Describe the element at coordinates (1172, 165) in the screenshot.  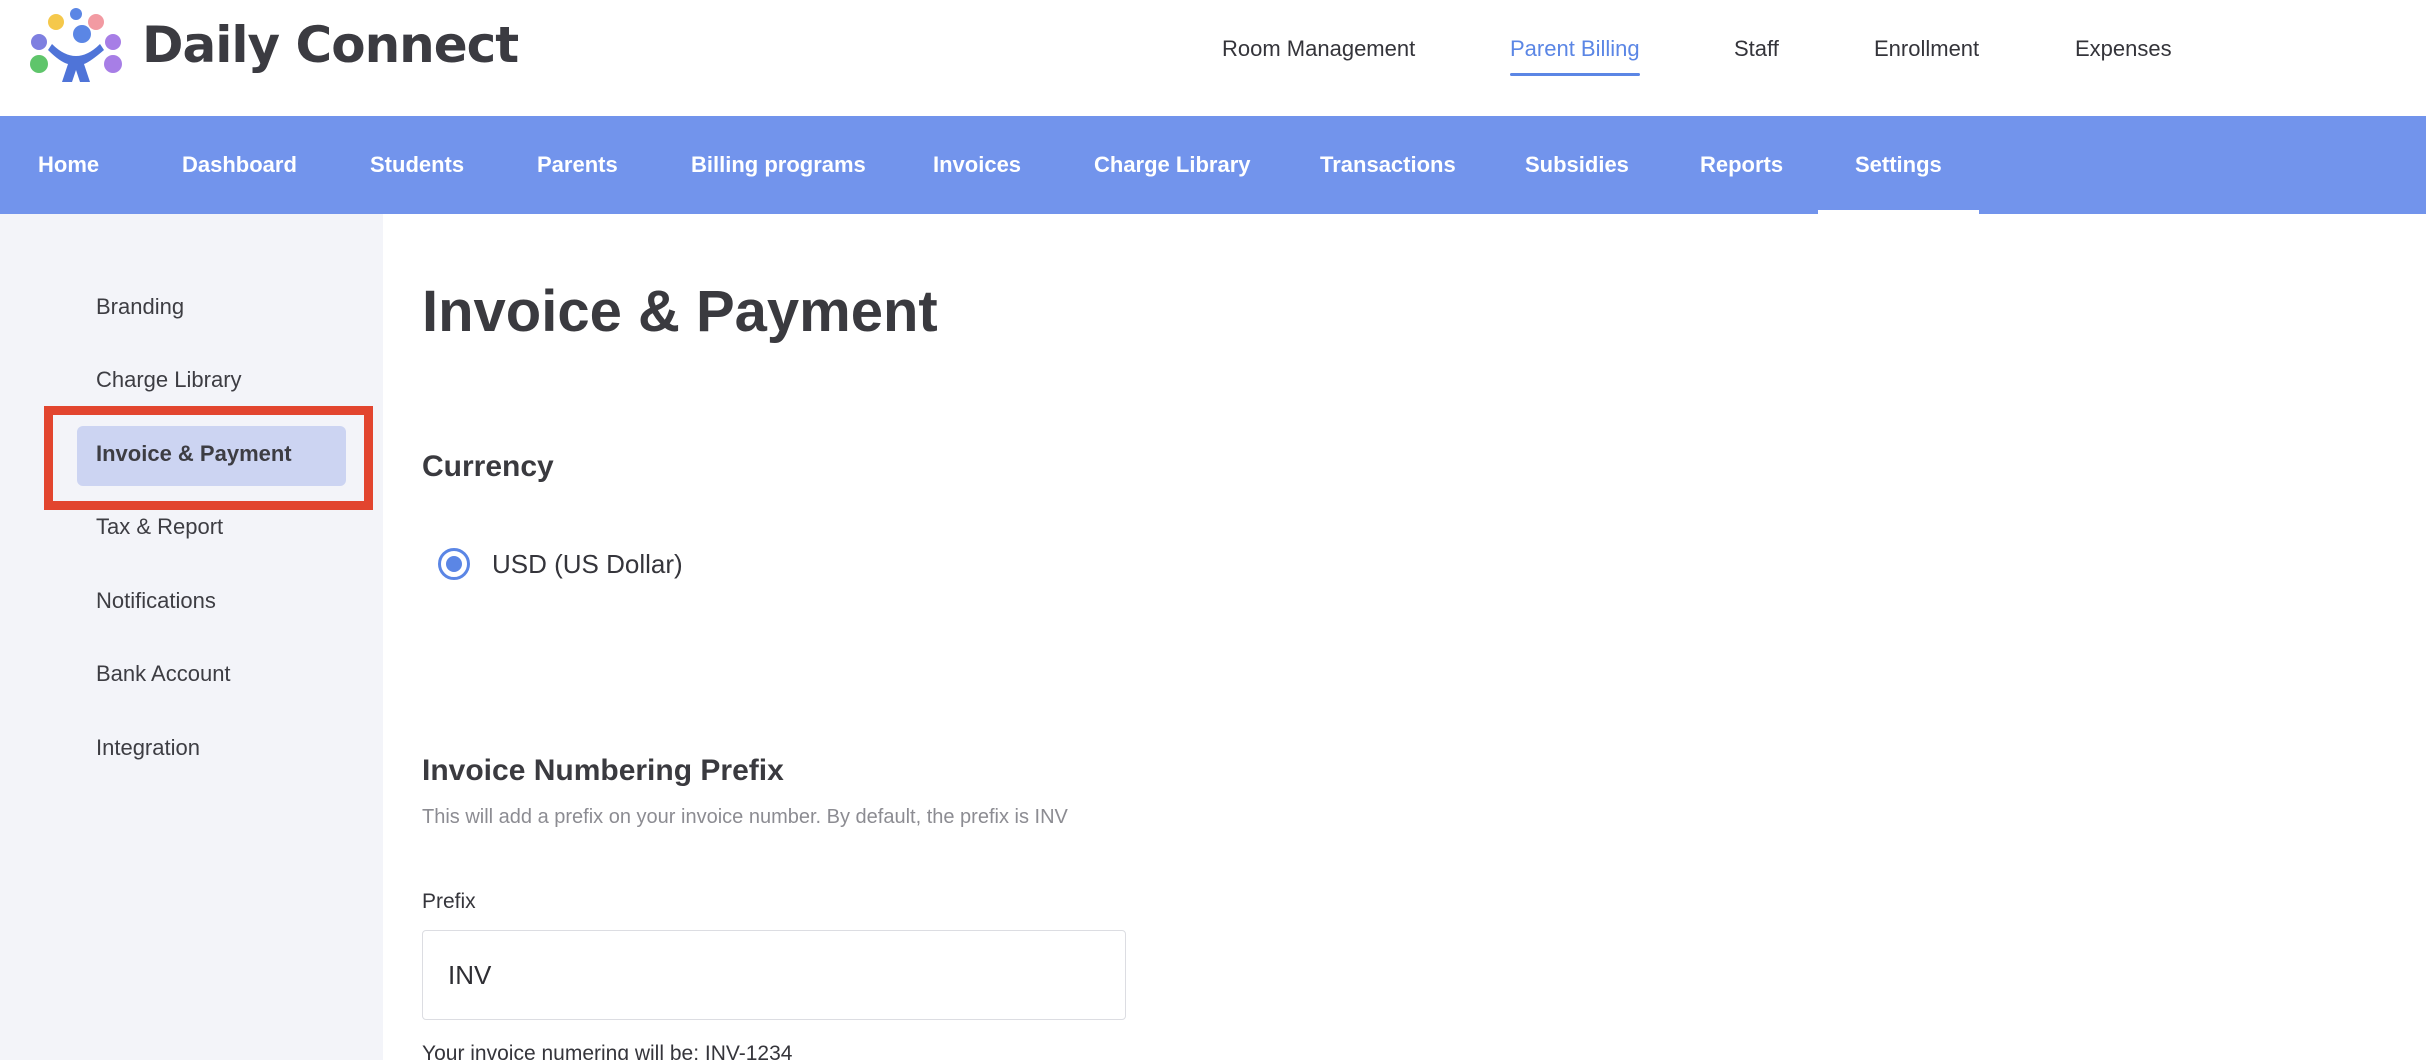
I see `main-nav-charge-library: Charge Library` at that location.